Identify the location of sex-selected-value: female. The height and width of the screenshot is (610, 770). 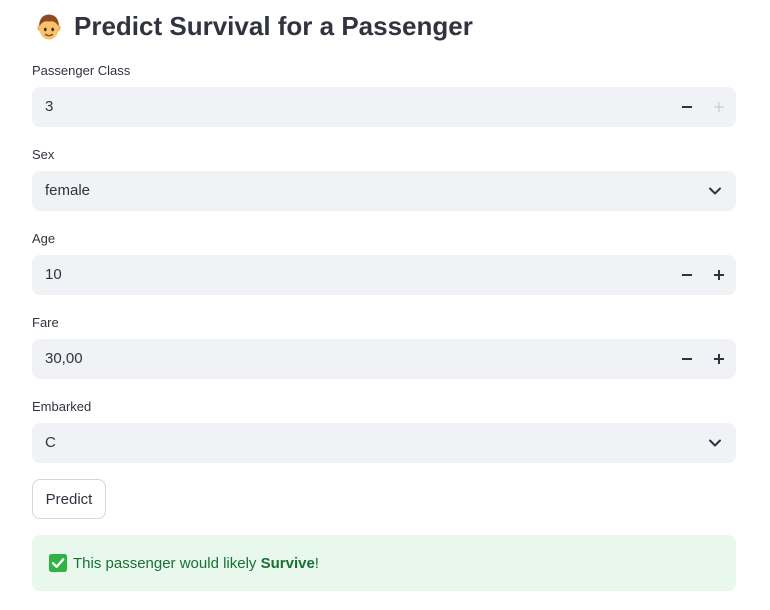
(67, 191).